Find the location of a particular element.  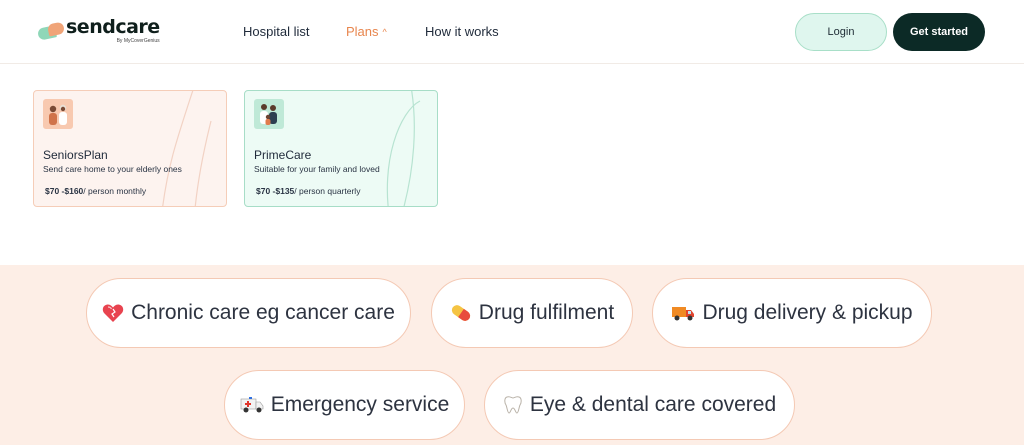

logo-mark-icon is located at coordinates (51, 31).